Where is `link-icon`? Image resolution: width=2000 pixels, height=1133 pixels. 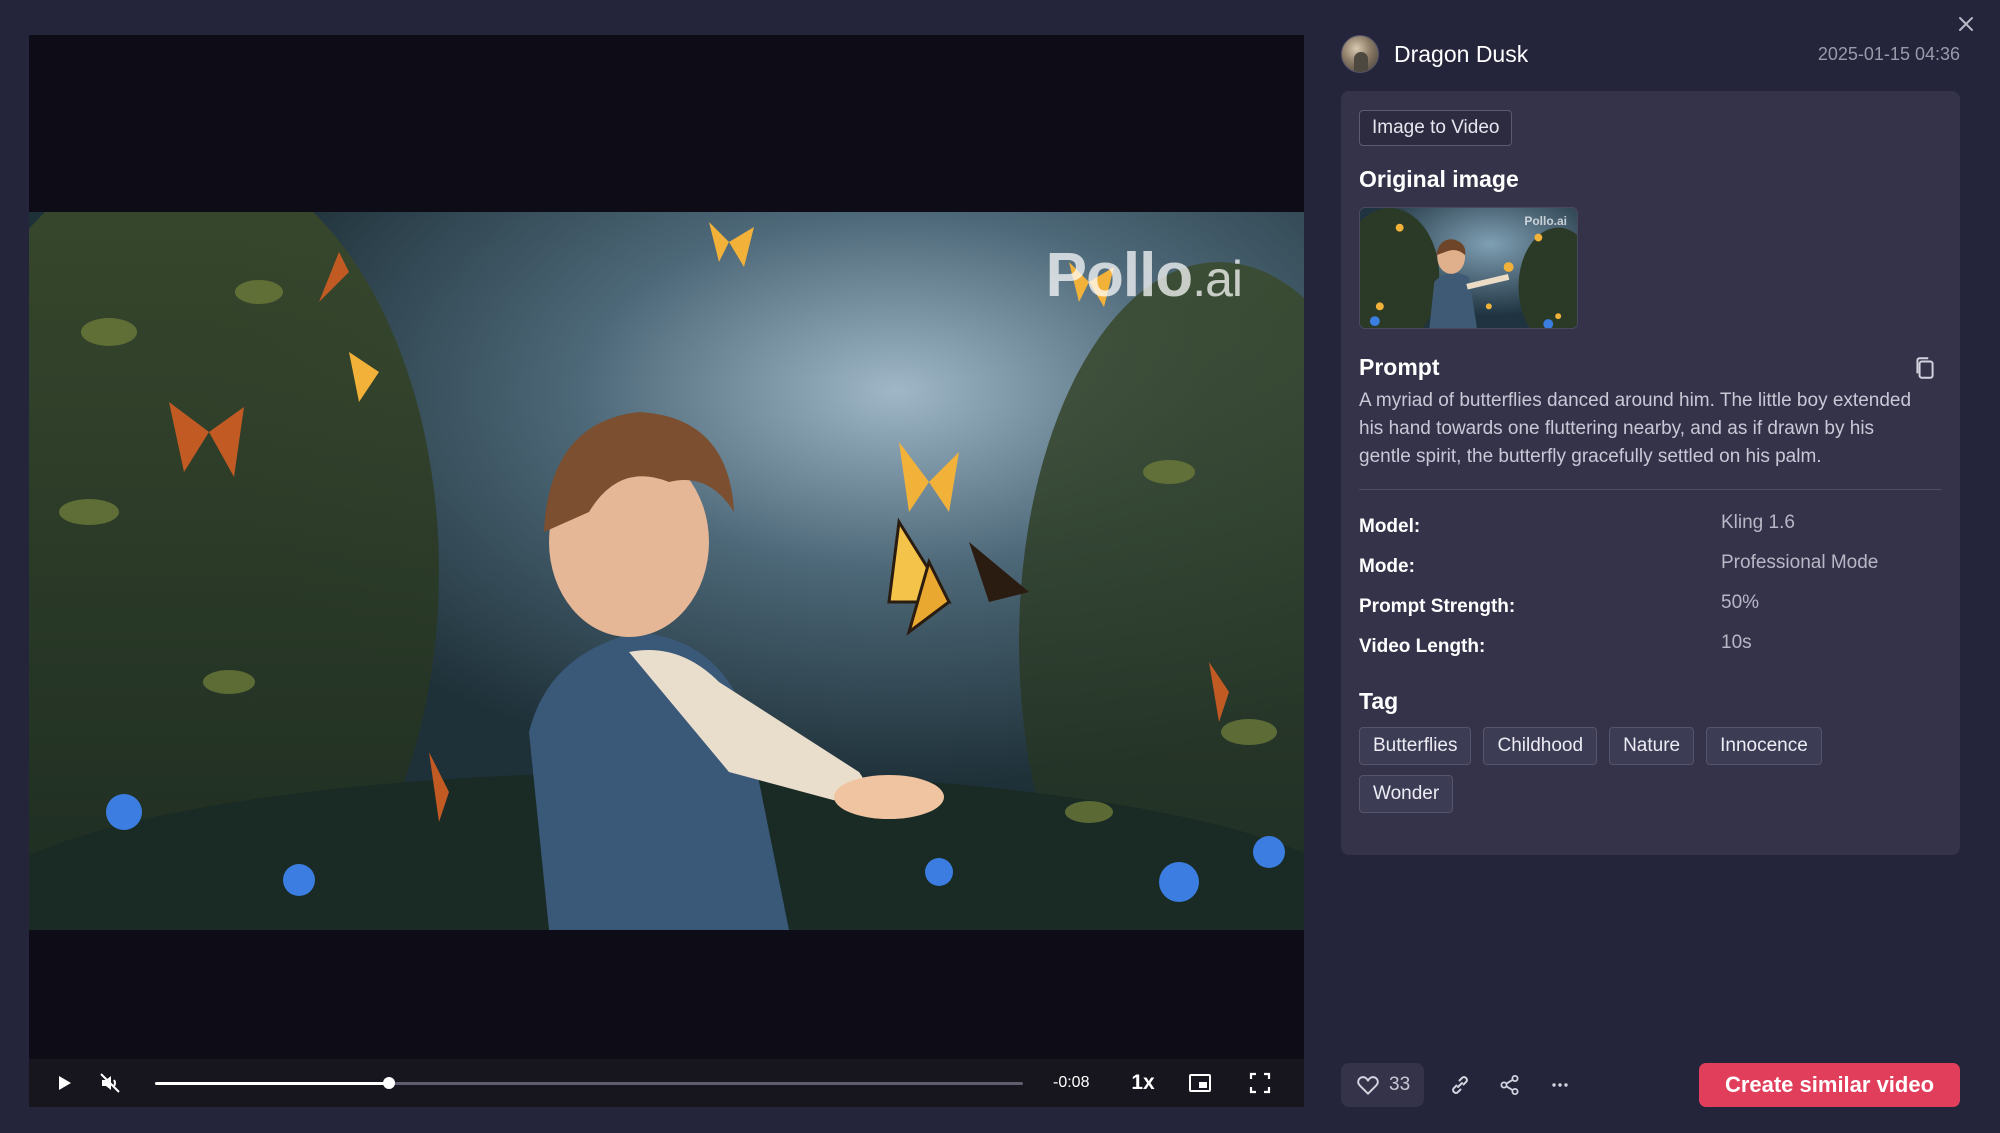 link-icon is located at coordinates (1460, 1085).